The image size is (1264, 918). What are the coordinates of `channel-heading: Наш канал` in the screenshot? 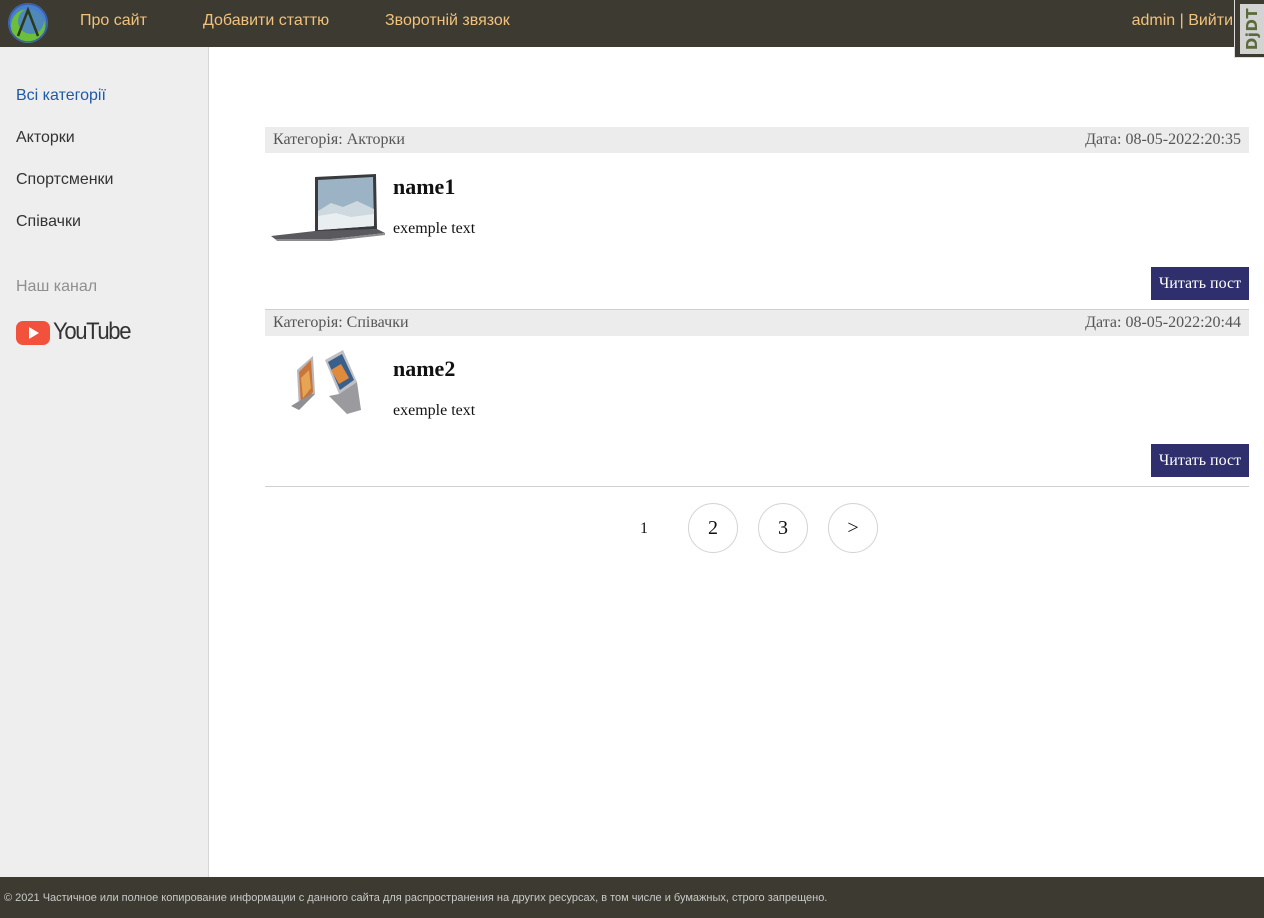 It's located at (57, 286).